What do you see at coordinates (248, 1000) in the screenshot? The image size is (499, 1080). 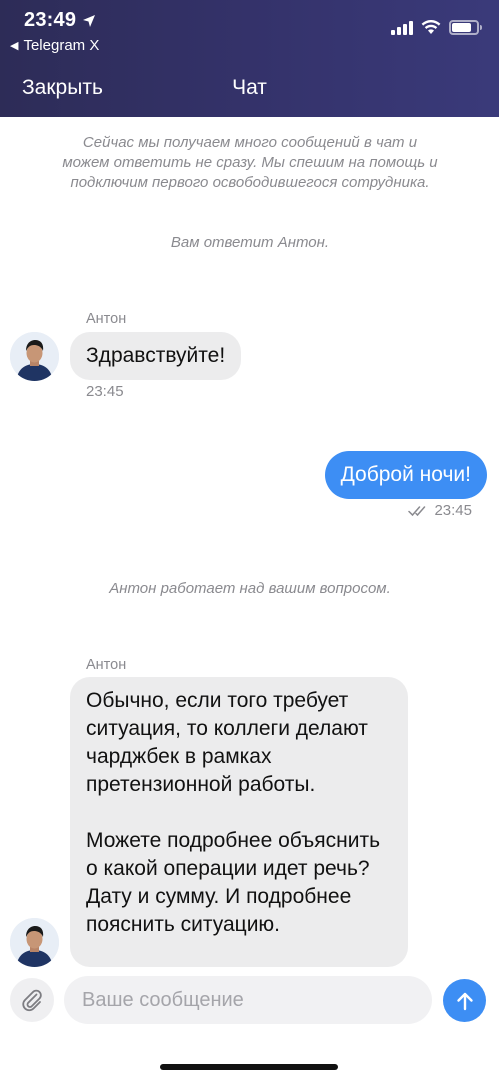 I see `message-input` at bounding box center [248, 1000].